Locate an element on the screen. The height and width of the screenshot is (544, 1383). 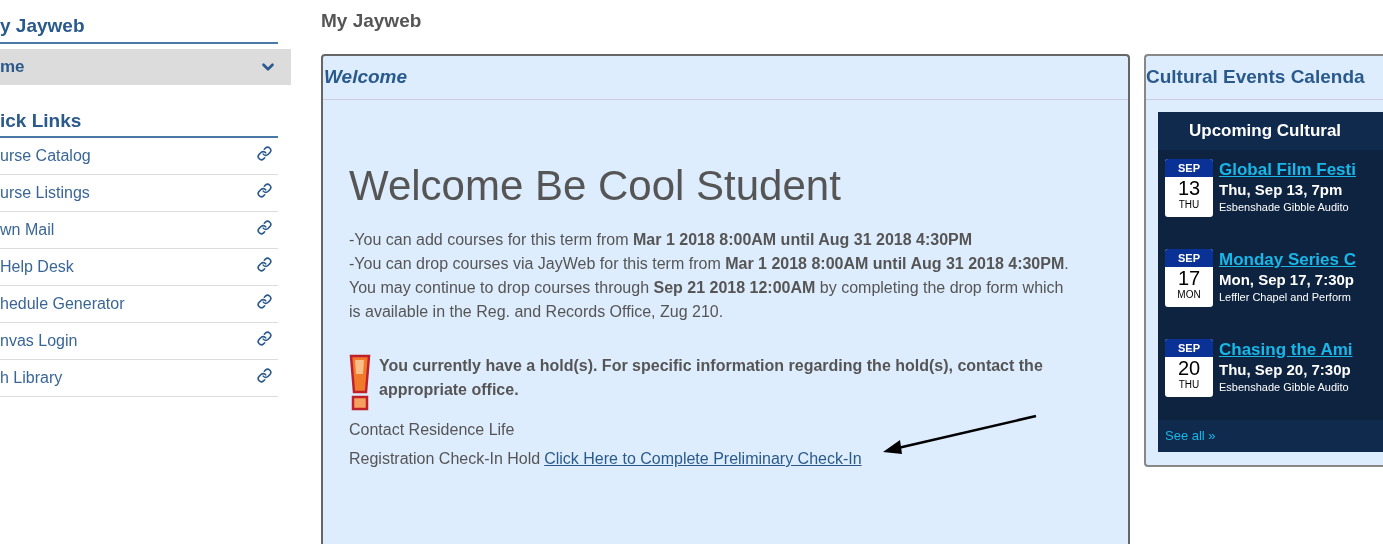
event-time: Mon, Sep 17, 7:30p is located at coordinates (1287, 280).